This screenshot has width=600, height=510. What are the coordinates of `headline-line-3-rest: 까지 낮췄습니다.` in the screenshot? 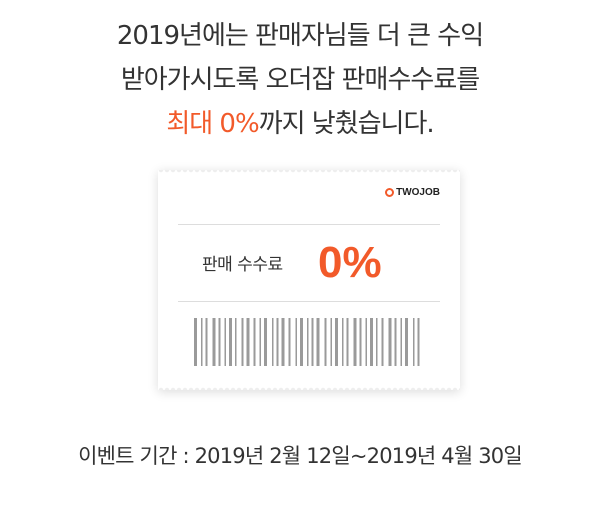 It's located at (346, 124).